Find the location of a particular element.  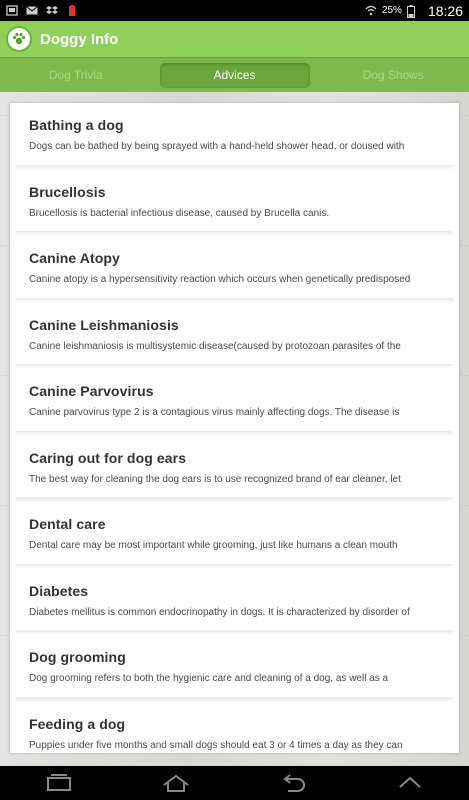

item-title: Canine Parvovirus is located at coordinates (91, 391).